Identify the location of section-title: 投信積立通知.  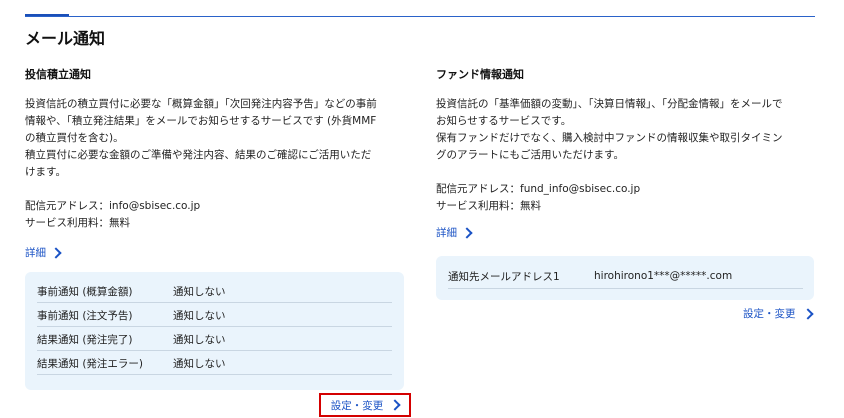
(58, 74).